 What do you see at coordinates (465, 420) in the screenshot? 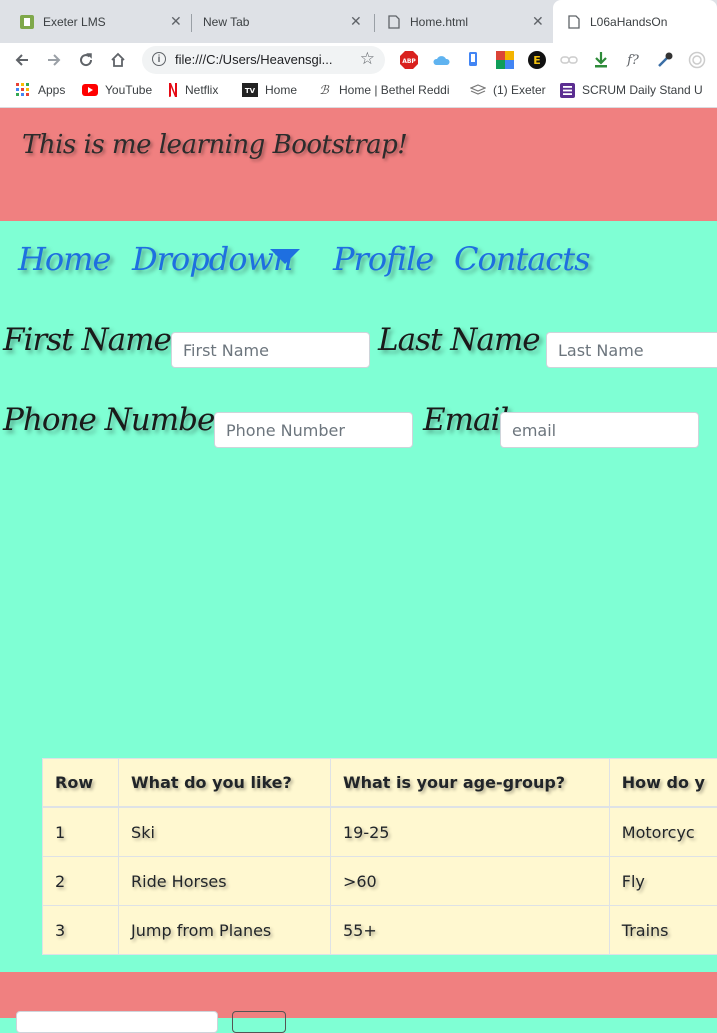
I see `email-label: Email` at bounding box center [465, 420].